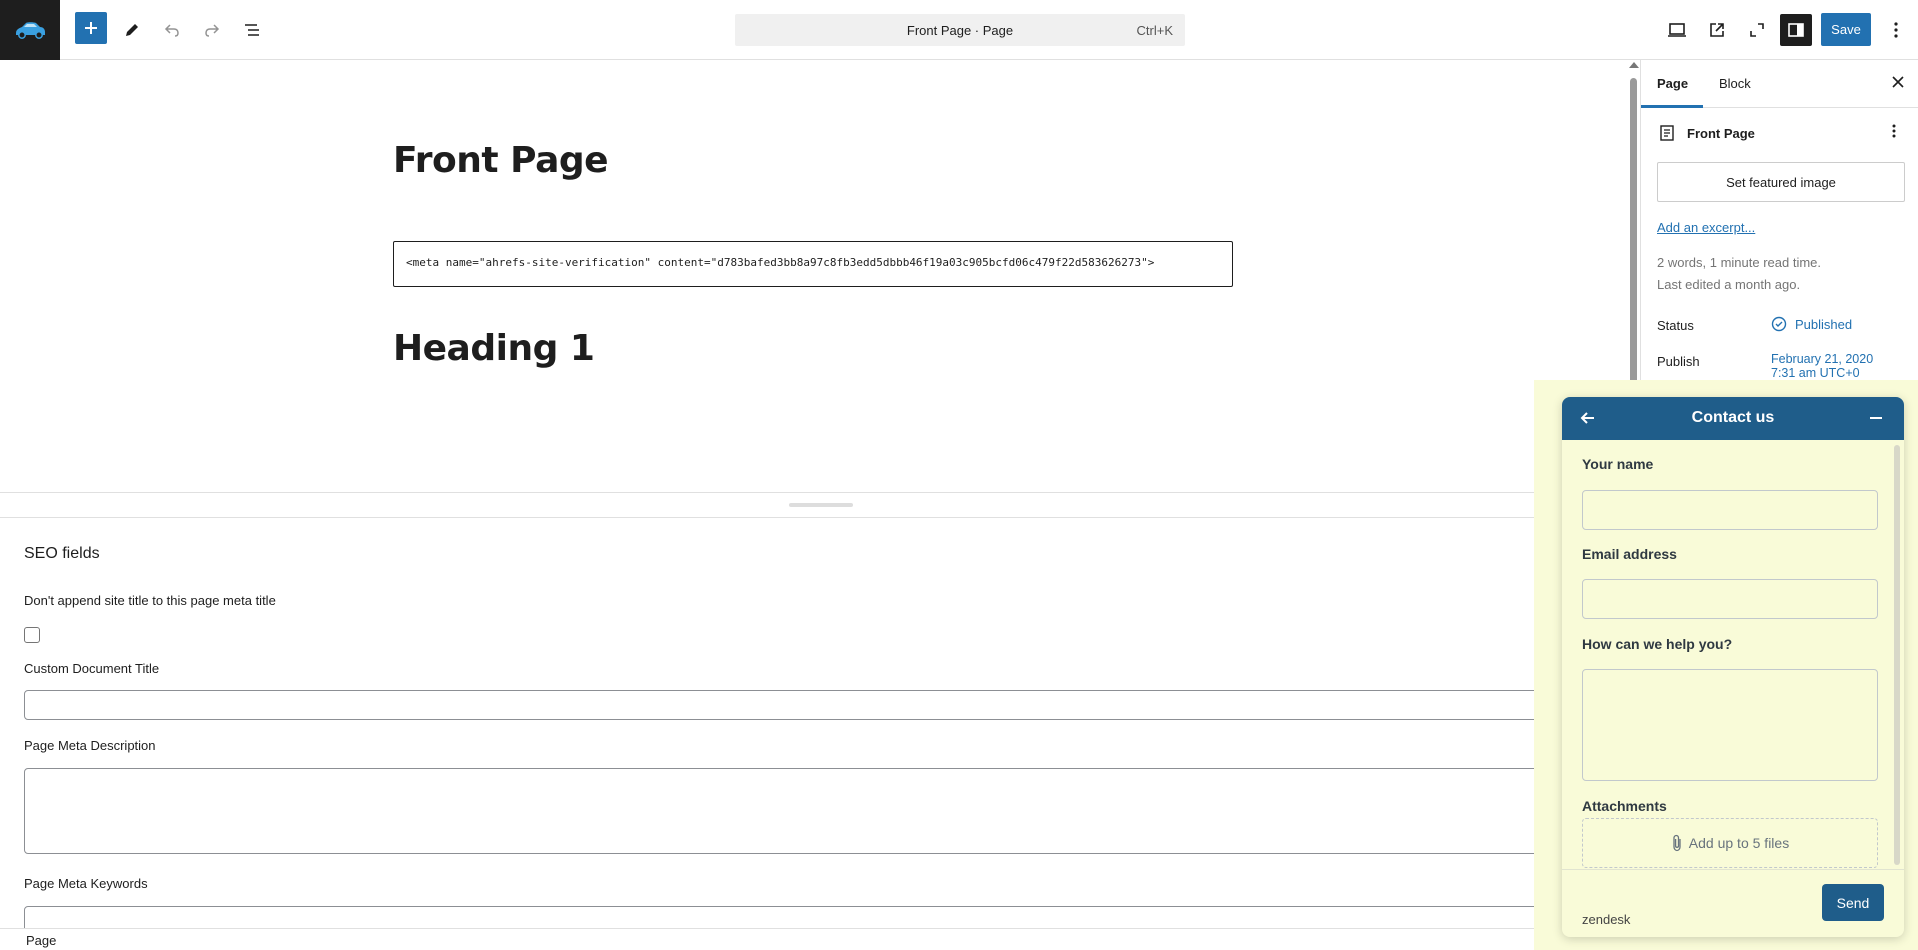 The width and height of the screenshot is (1918, 950). I want to click on zendesk-title: Contact us, so click(1733, 417).